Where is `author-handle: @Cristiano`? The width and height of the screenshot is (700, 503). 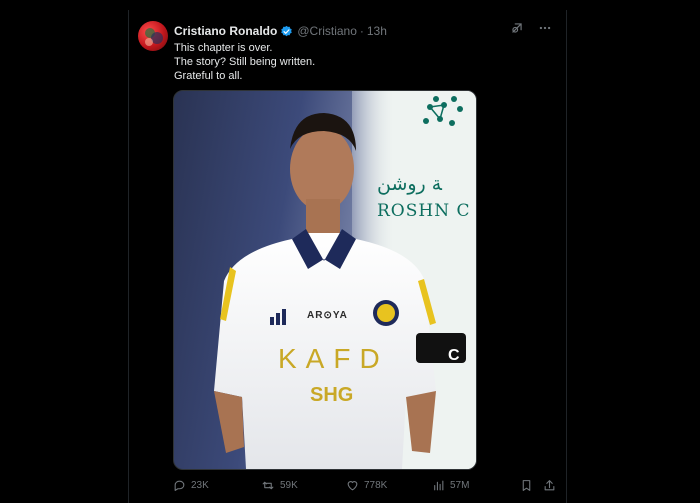 author-handle: @Cristiano is located at coordinates (327, 31).